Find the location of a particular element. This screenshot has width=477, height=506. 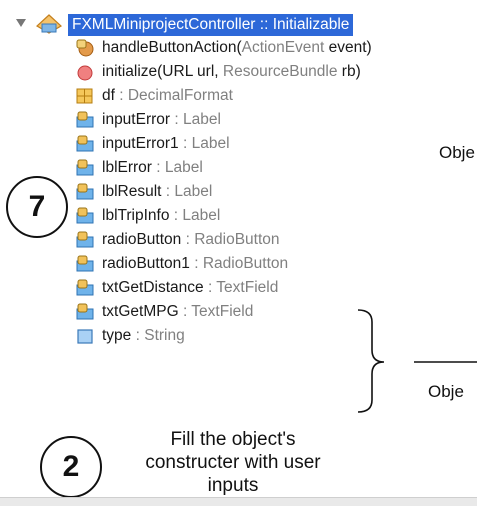

bracket-shape is located at coordinates (371, 361).